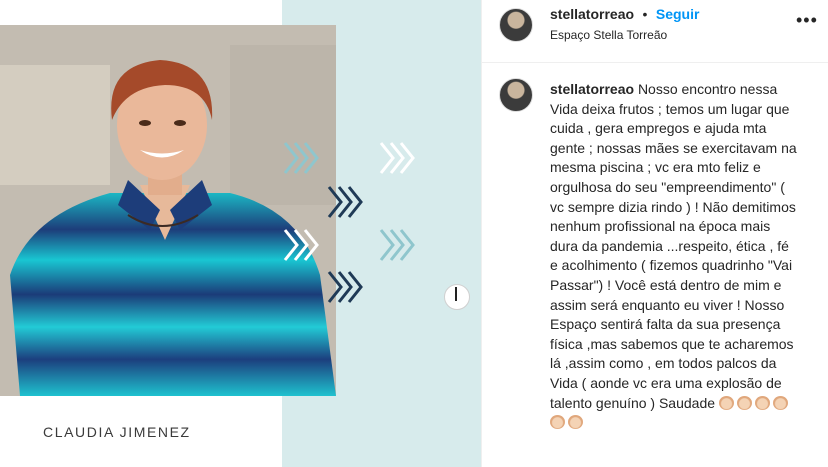 The width and height of the screenshot is (828, 467). Describe the element at coordinates (678, 14) in the screenshot. I see `follow-button: Seguir` at that location.